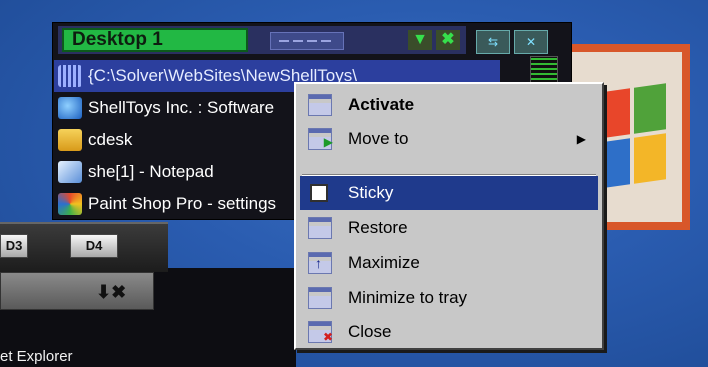  What do you see at coordinates (378, 227) in the screenshot?
I see `menu-item-label: Restore` at bounding box center [378, 227].